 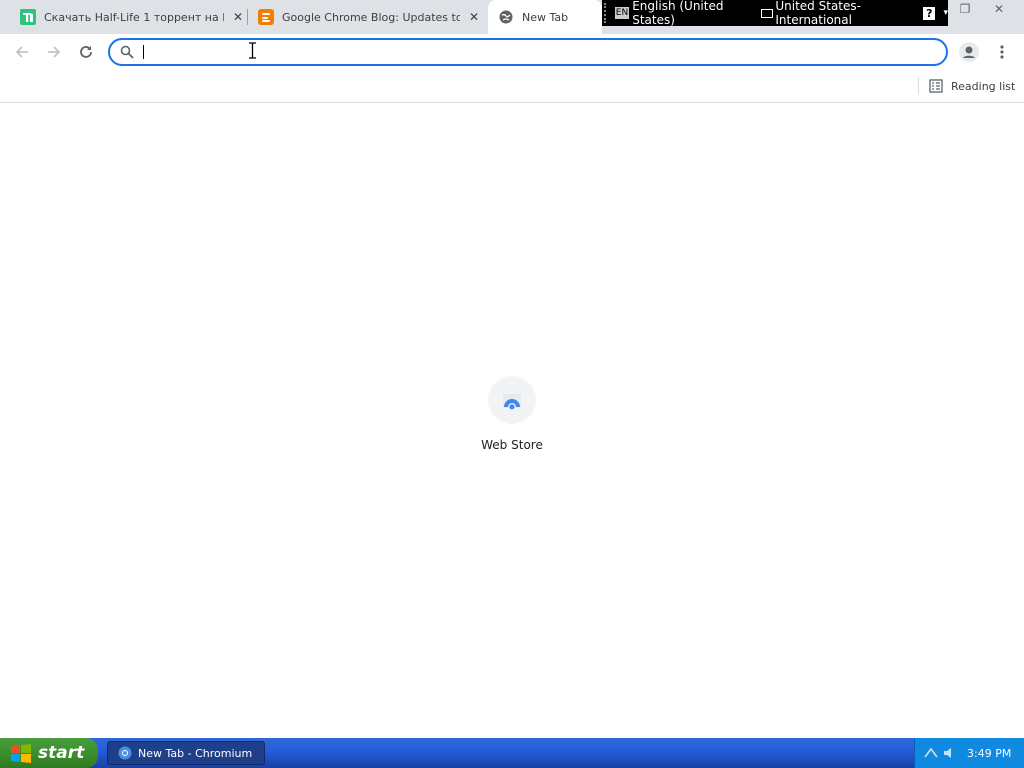 I want to click on reload-icon, so click(x=86, y=52).